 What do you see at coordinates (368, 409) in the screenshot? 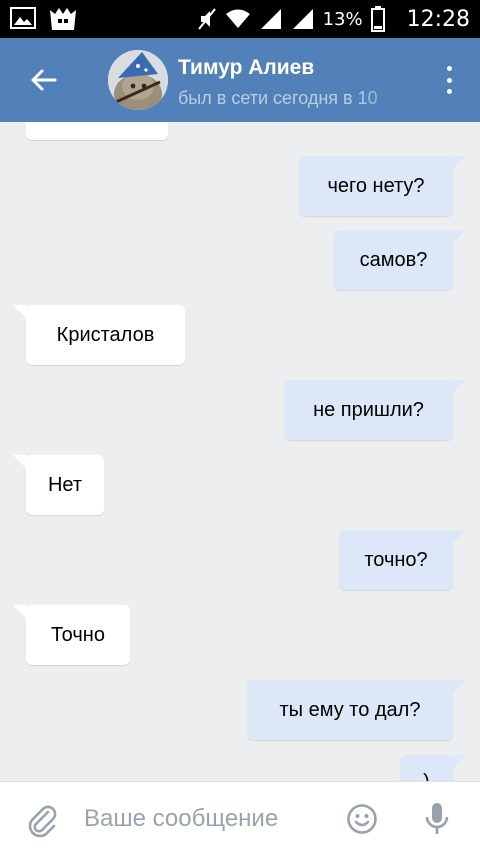
I see `message-text: не пришли?` at bounding box center [368, 409].